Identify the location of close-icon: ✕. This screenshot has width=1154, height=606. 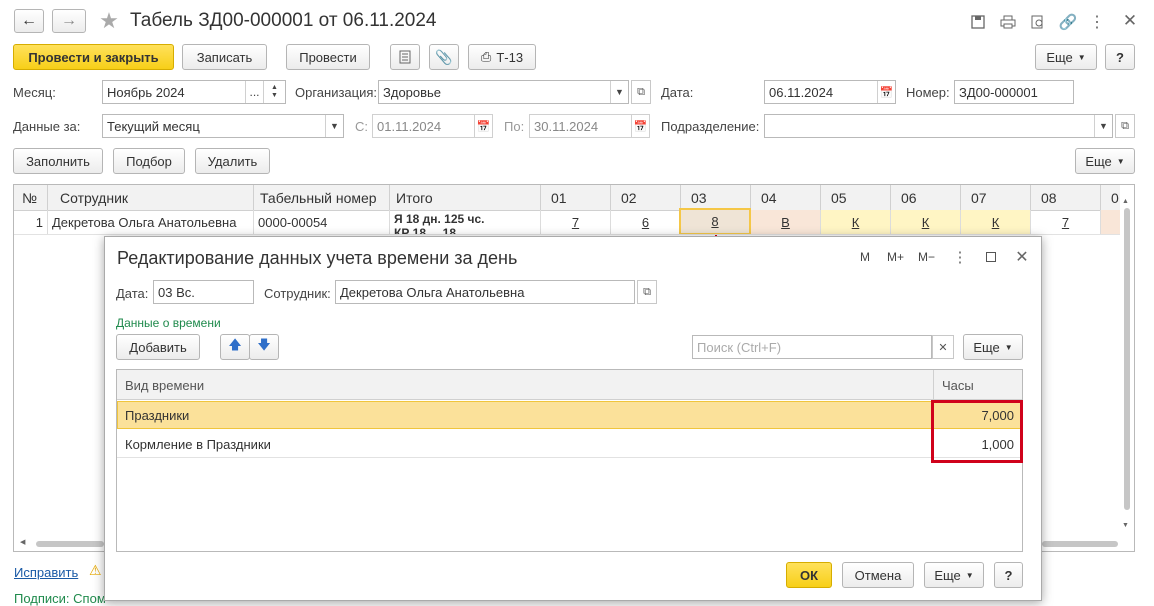
(1130, 21).